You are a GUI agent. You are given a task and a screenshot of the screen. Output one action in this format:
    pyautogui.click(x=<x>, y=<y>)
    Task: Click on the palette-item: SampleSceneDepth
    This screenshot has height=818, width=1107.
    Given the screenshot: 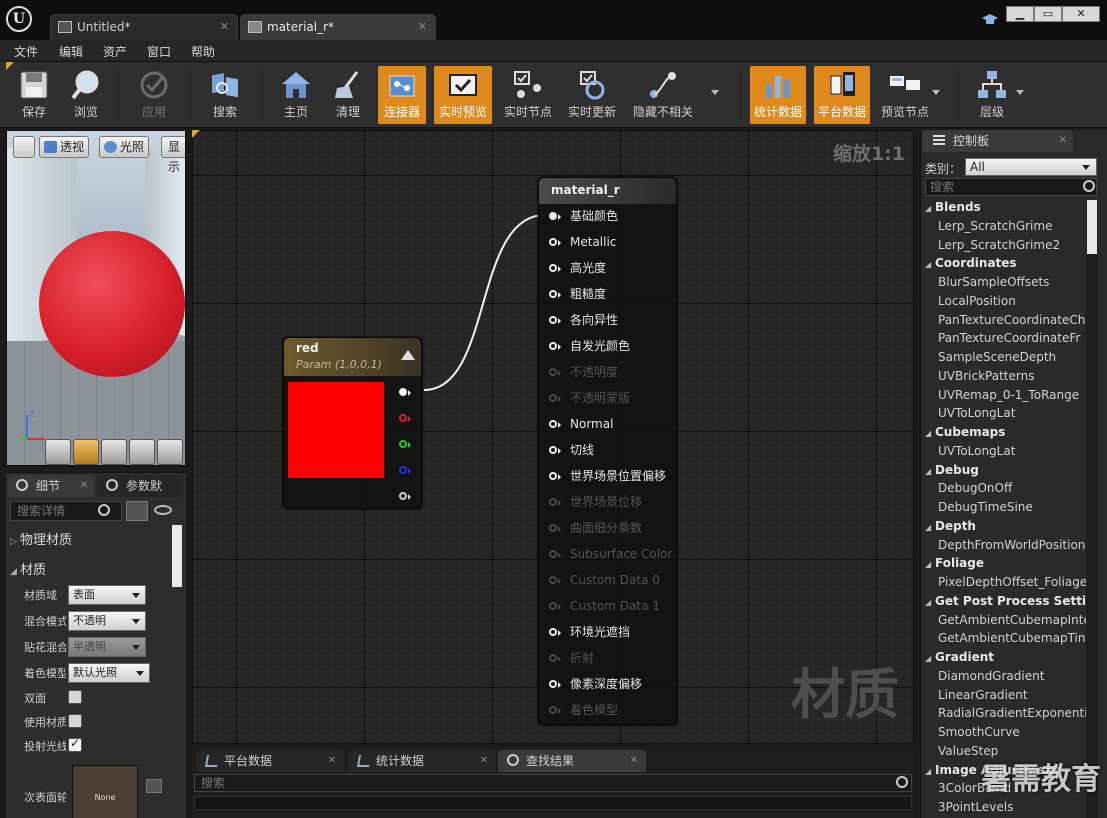 What is the action you would take?
    pyautogui.click(x=1005, y=357)
    